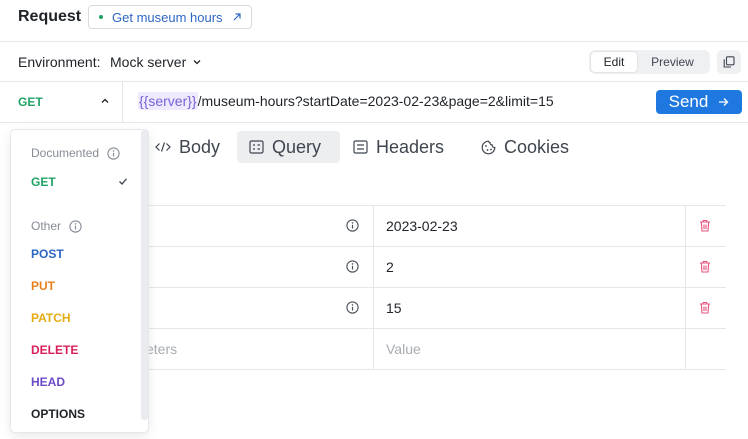 This screenshot has width=748, height=439. I want to click on operation-link: Get museum hours, so click(170, 17).